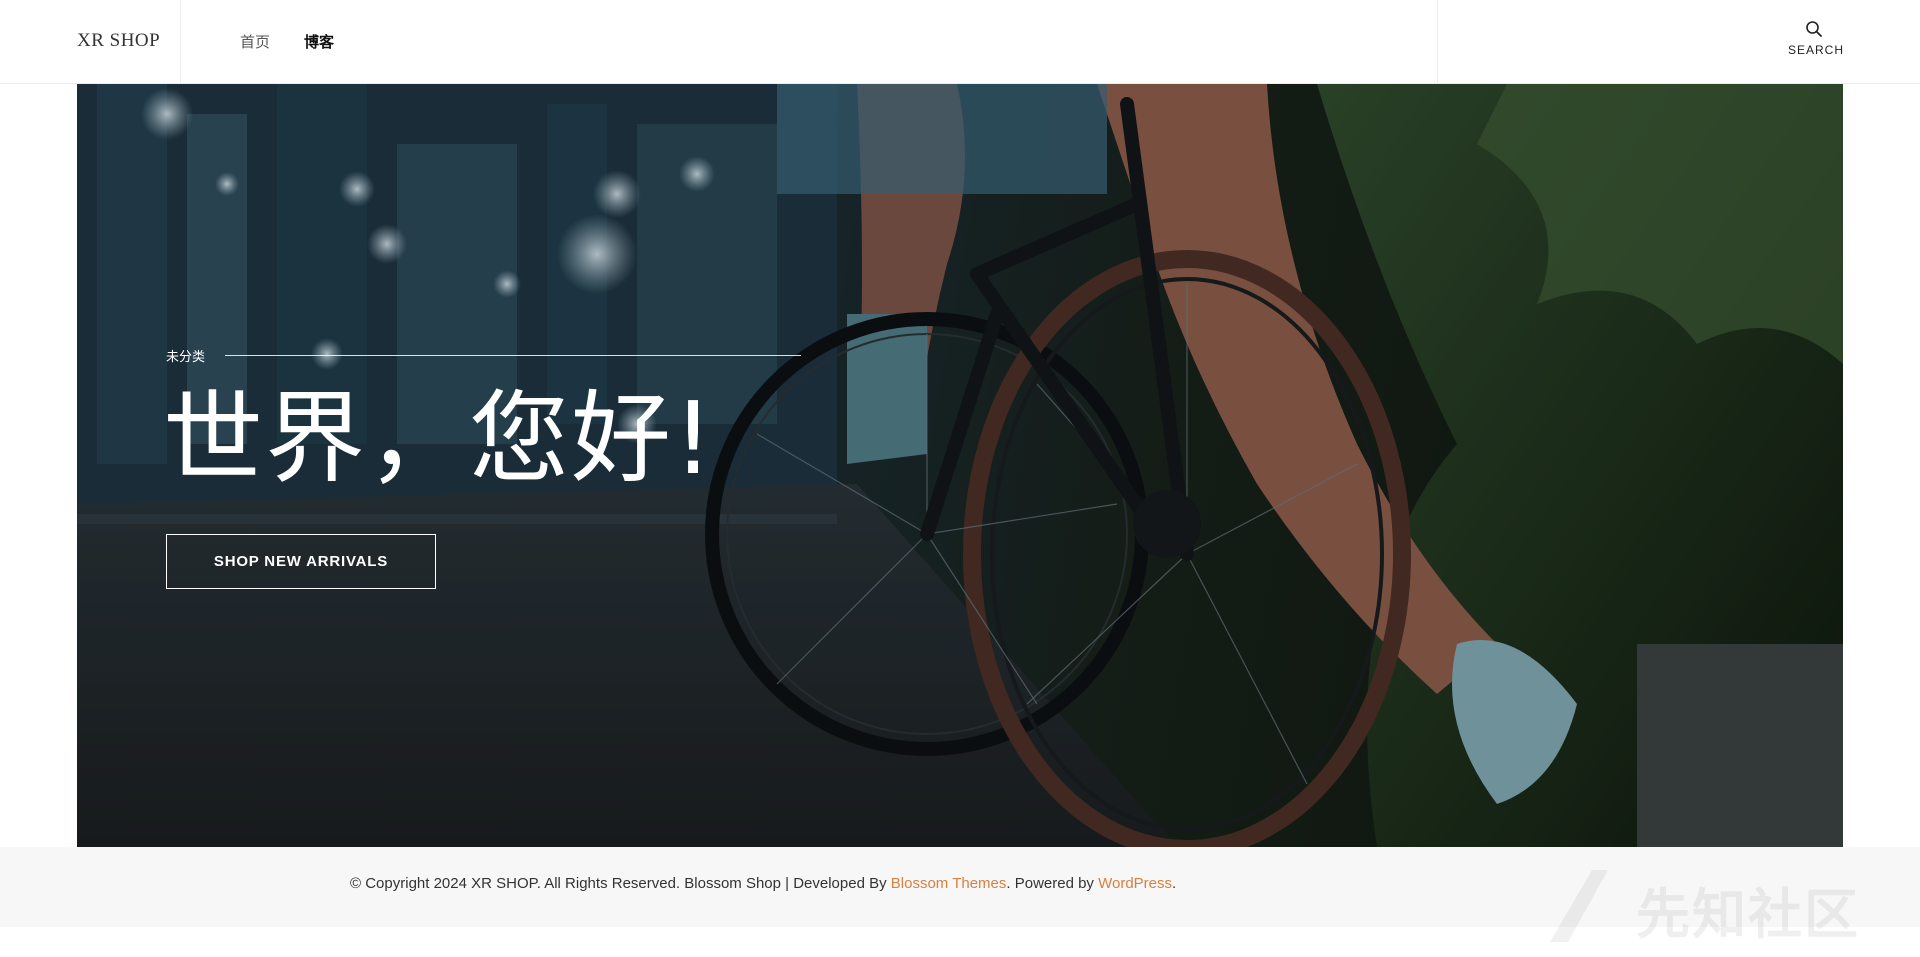 This screenshot has height=957, width=1920. I want to click on category-divider-line, so click(513, 355).